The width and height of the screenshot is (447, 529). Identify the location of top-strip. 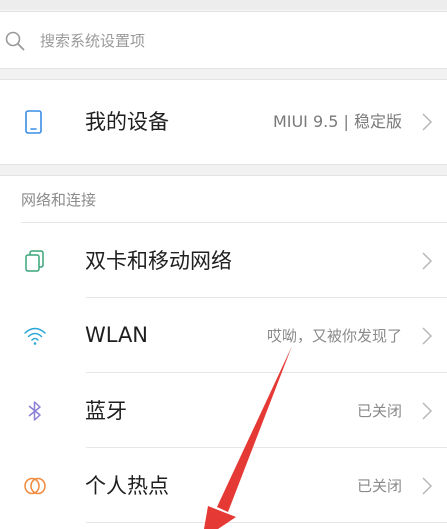
(223, 5).